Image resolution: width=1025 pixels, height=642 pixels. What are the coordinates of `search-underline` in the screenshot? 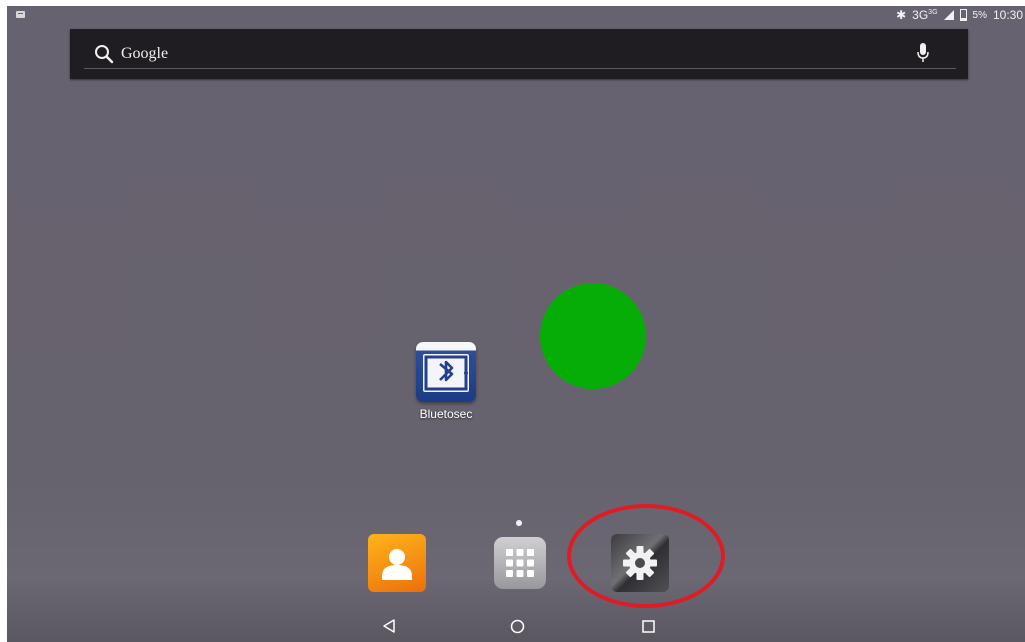 It's located at (520, 68).